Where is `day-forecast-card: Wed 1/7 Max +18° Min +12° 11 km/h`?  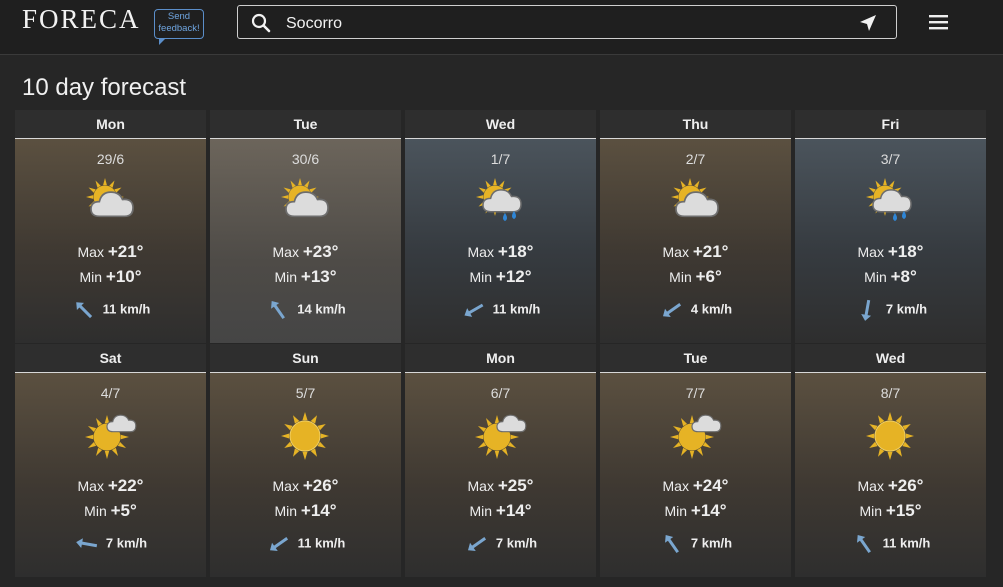
day-forecast-card: Wed 1/7 Max +18° Min +12° 11 km/h is located at coordinates (500, 226).